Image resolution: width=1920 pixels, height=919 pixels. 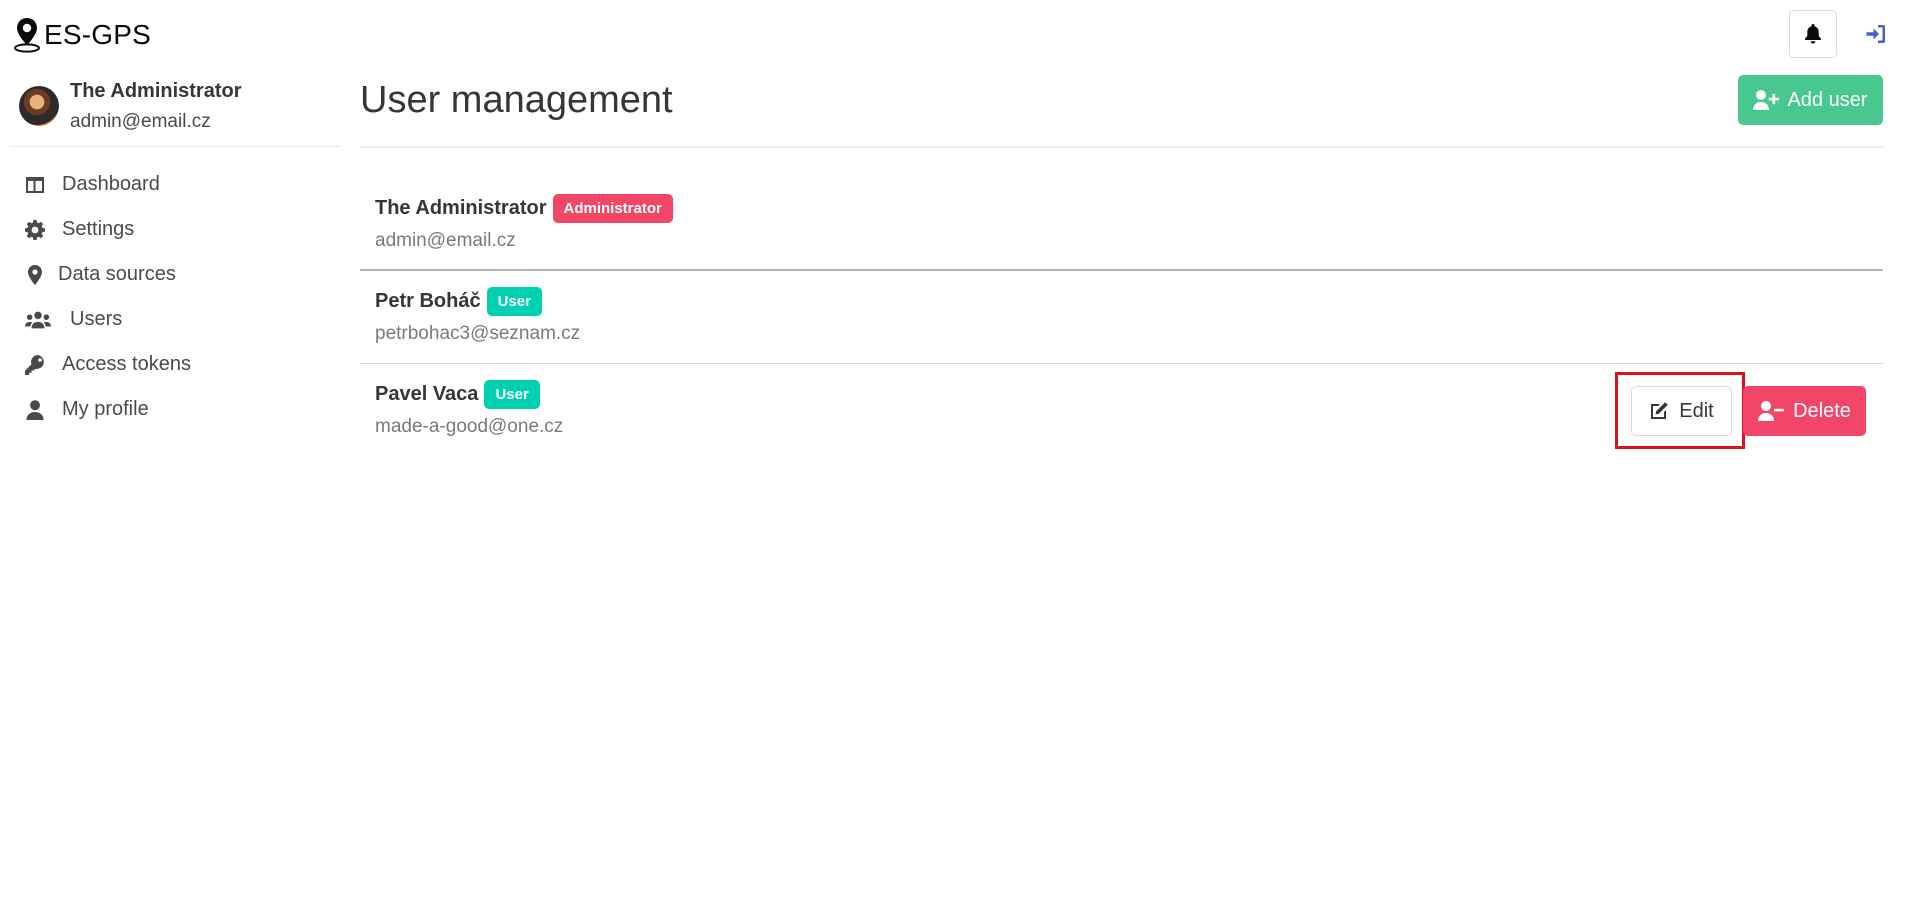 What do you see at coordinates (175, 108) in the screenshot?
I see `sidebar-profile: The Administrator admin@email.cz` at bounding box center [175, 108].